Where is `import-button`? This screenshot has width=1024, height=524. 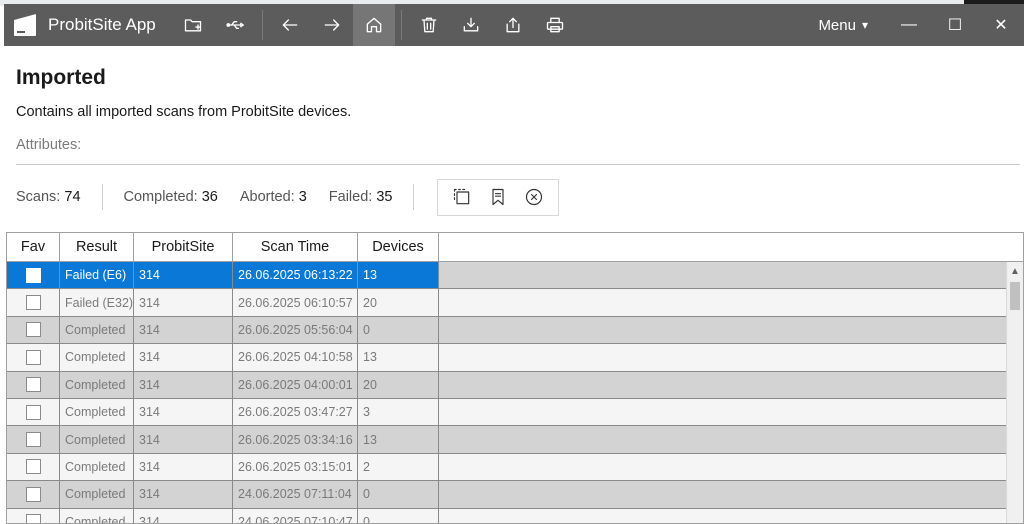 import-button is located at coordinates (471, 25).